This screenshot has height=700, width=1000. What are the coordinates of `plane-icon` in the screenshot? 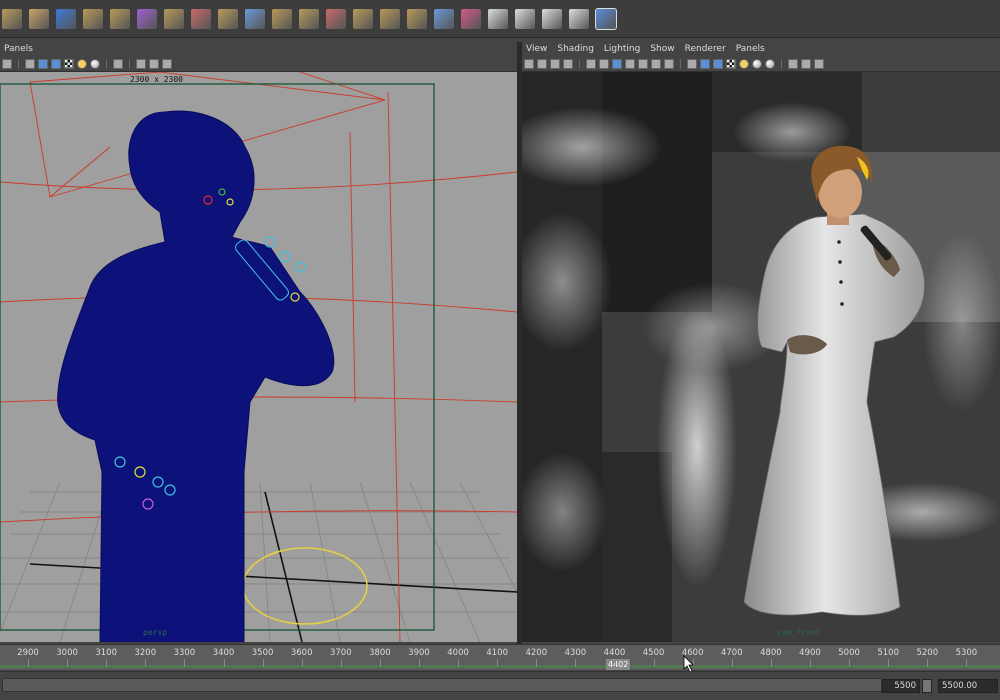 It's located at (174, 18).